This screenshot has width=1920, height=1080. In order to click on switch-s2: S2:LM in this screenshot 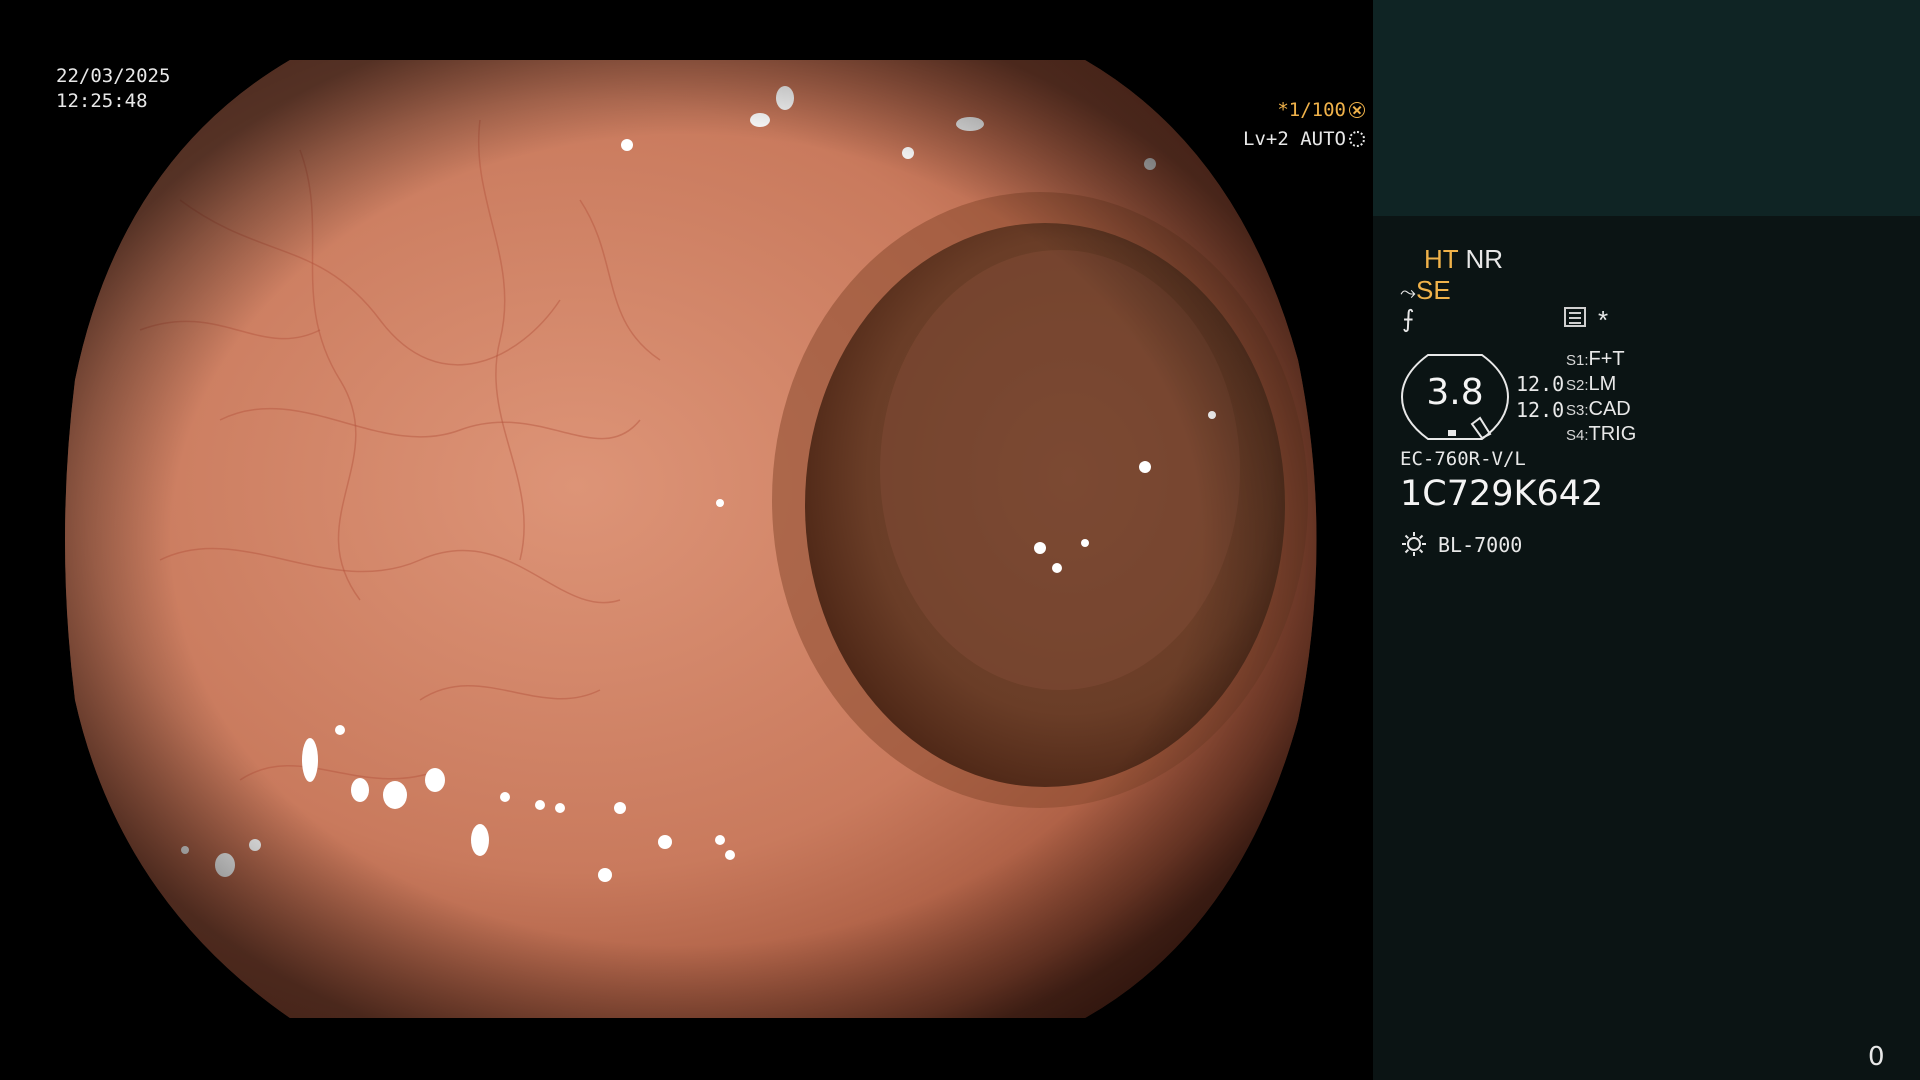, I will do `click(1591, 384)`.